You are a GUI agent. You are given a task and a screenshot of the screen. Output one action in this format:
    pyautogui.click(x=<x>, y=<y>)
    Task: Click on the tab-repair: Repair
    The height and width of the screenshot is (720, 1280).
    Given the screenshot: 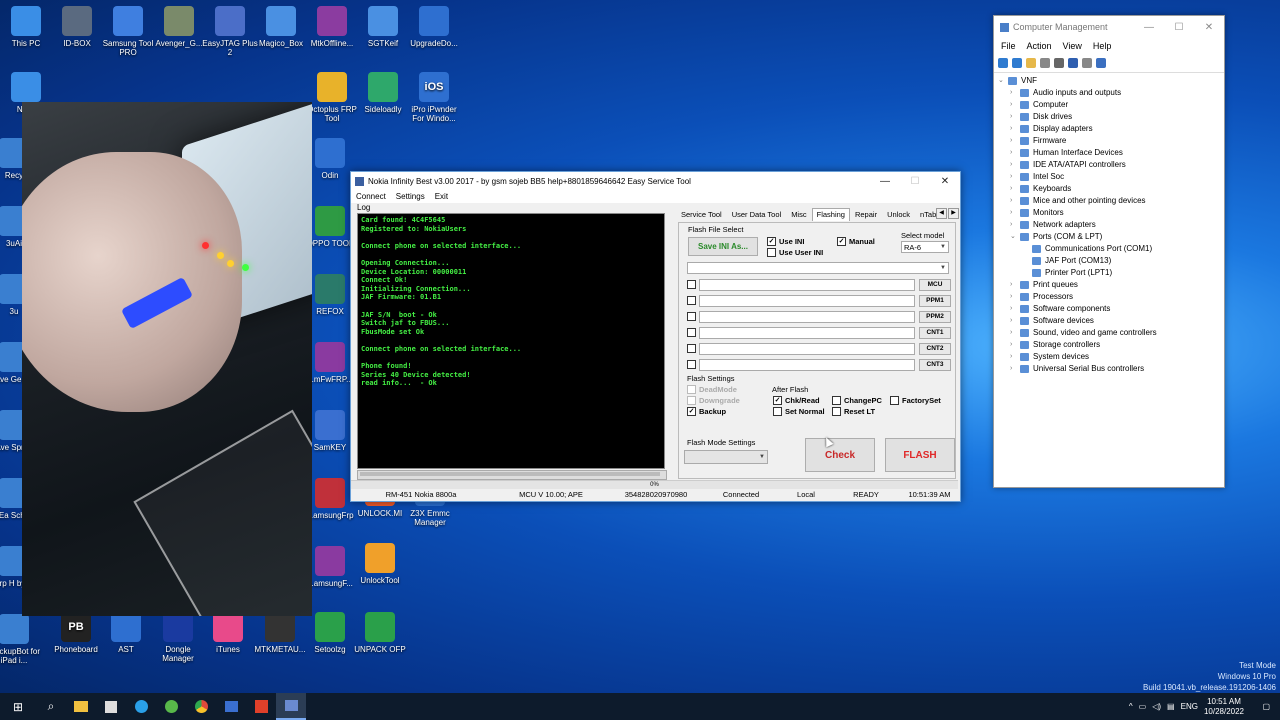 What is the action you would take?
    pyautogui.click(x=866, y=214)
    